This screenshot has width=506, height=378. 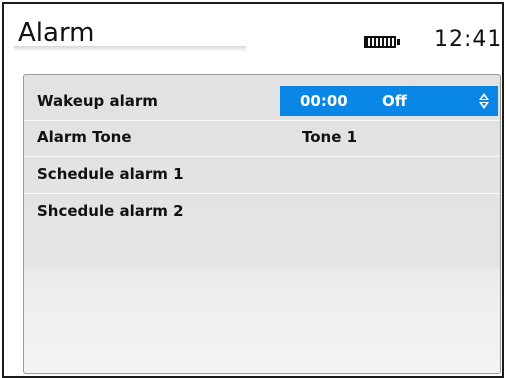 What do you see at coordinates (468, 39) in the screenshot?
I see `status-clock: 12:41` at bounding box center [468, 39].